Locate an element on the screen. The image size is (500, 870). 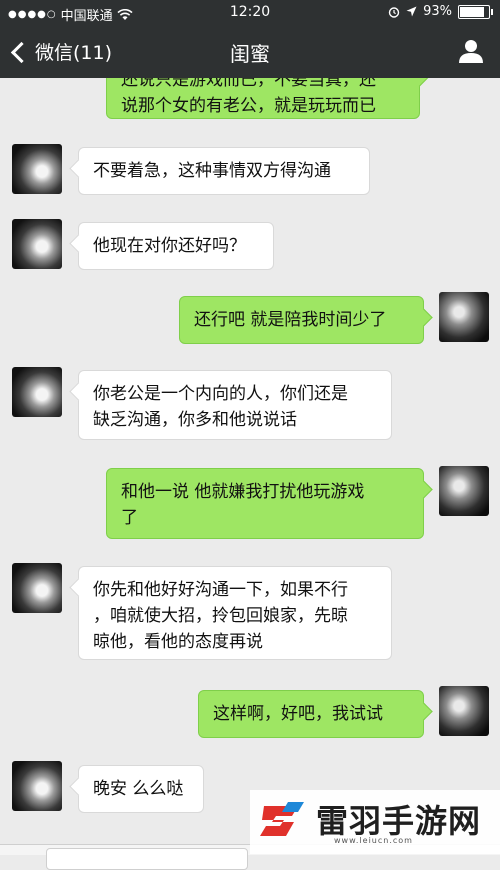
message-bubble-received: 不要着急，这种事情双方得沟通 is located at coordinates (224, 171).